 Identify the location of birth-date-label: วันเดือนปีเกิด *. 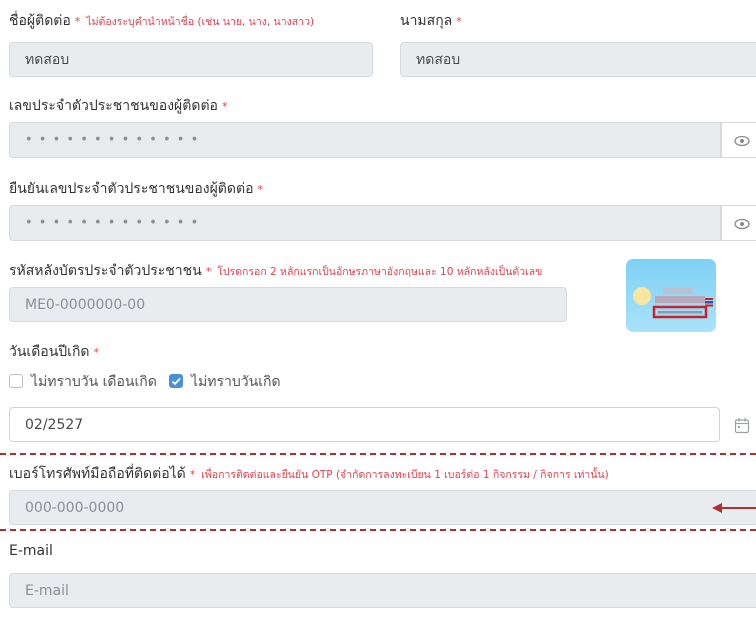
(54, 352).